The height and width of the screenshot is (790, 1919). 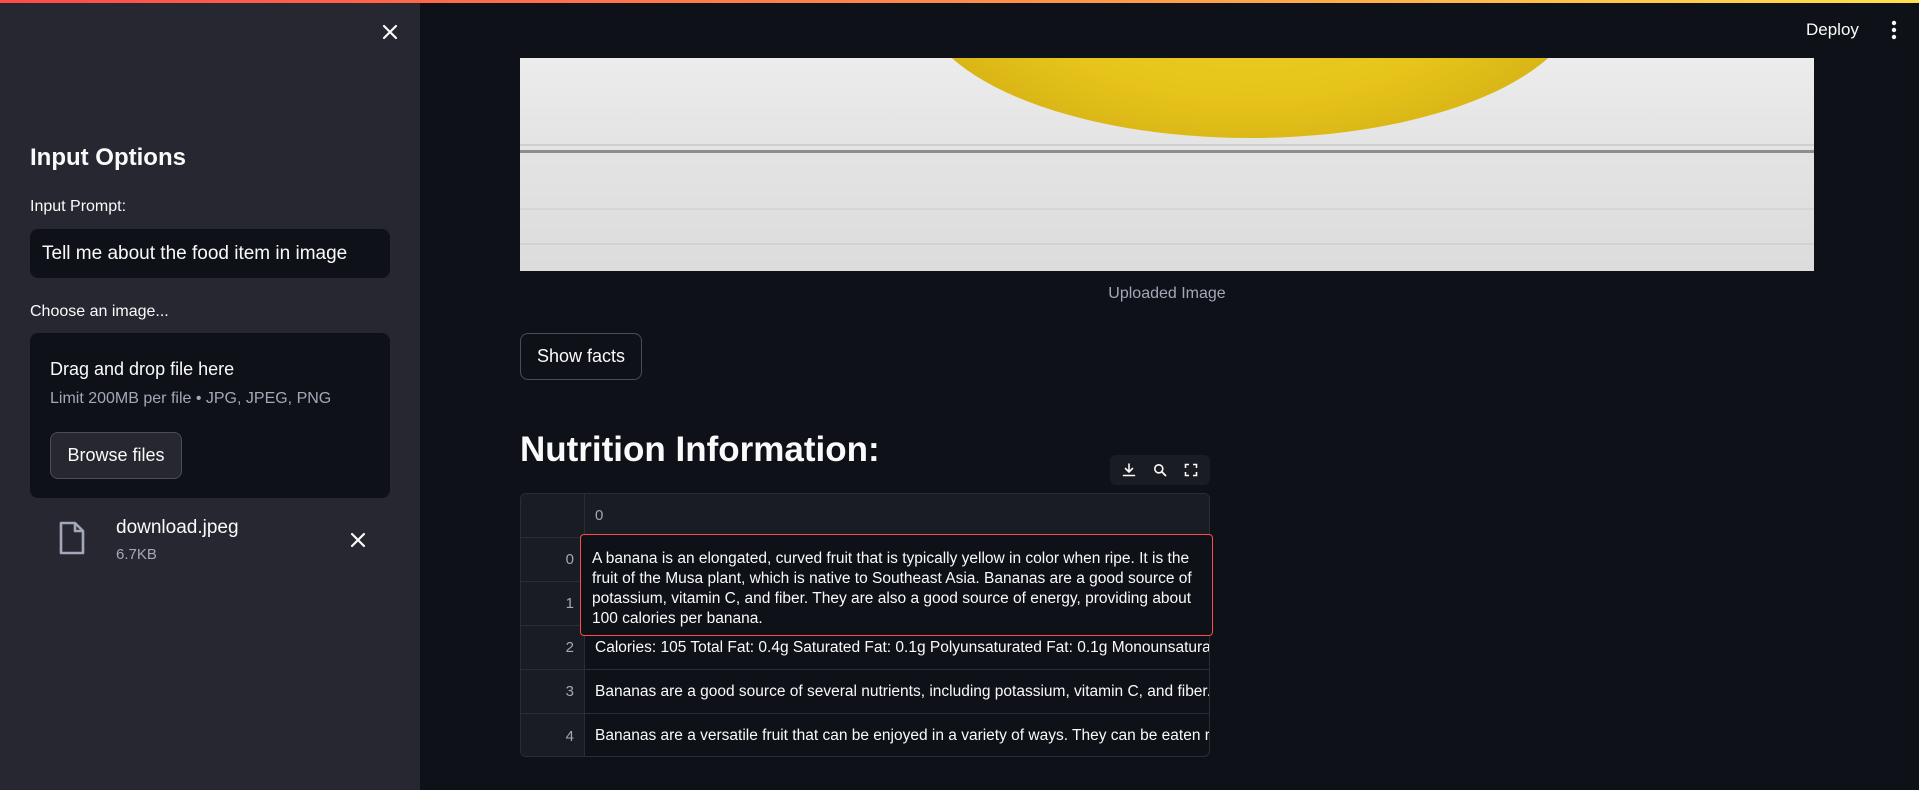 I want to click on row-index: 0, so click(x=553, y=559).